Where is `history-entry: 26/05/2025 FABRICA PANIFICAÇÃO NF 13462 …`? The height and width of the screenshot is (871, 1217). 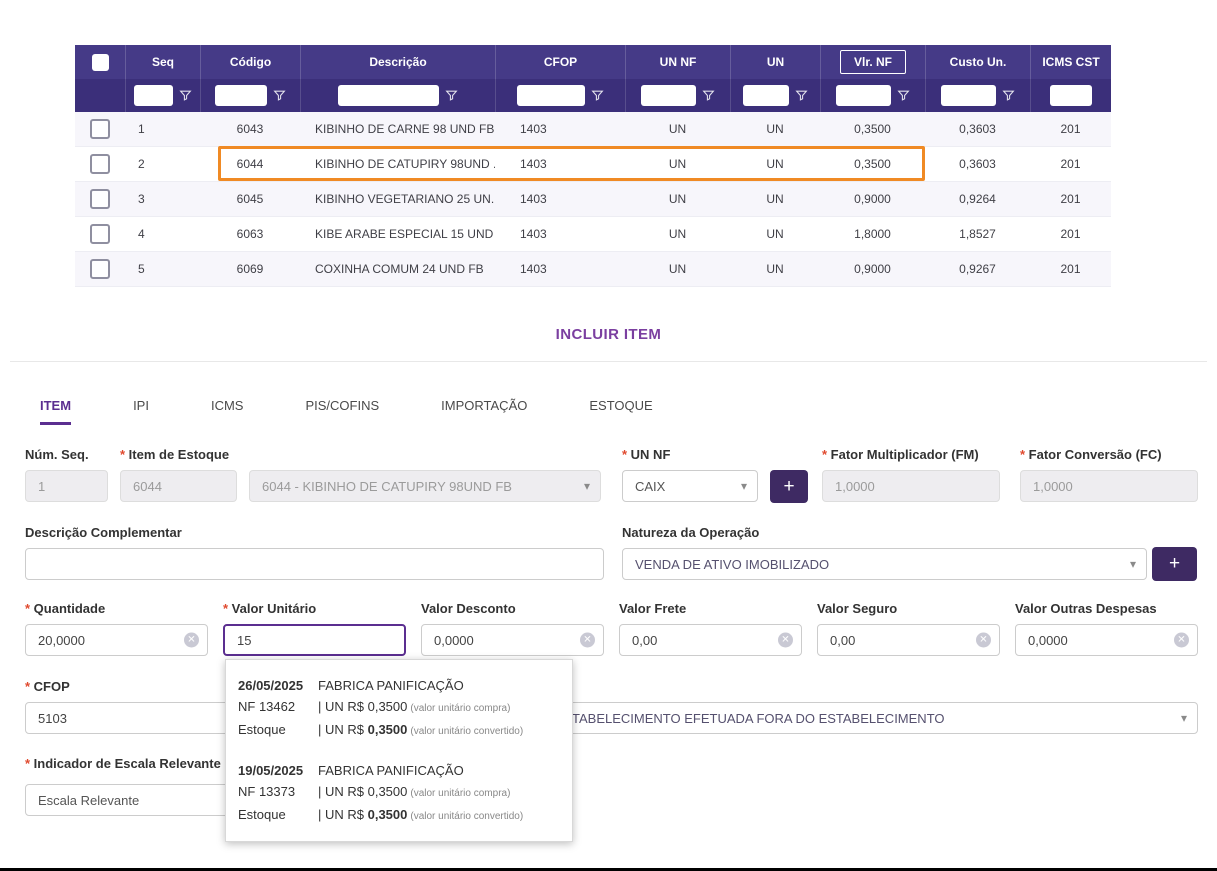 history-entry: 26/05/2025 FABRICA PANIFICAÇÃO NF 13462 … is located at coordinates (399, 708).